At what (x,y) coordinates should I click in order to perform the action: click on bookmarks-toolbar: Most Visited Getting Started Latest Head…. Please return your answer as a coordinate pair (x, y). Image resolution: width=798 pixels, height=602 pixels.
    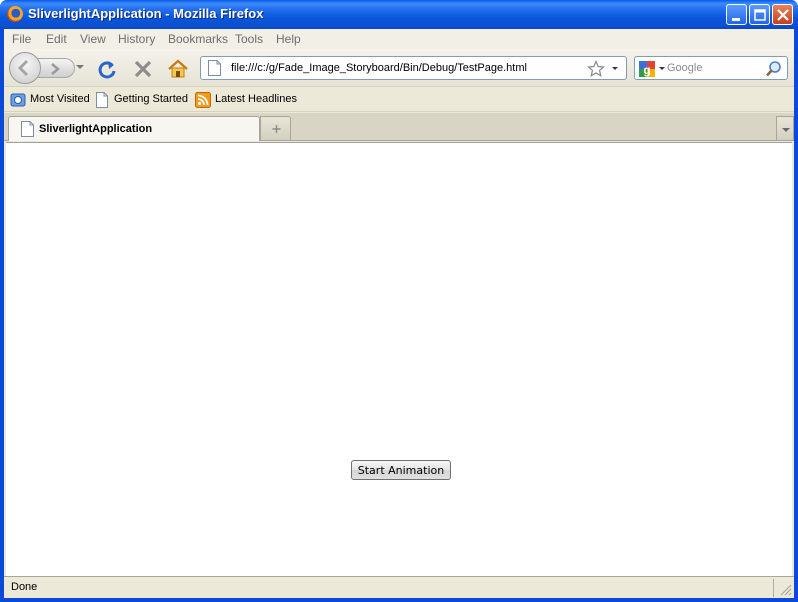
    Looking at the image, I should click on (399, 100).